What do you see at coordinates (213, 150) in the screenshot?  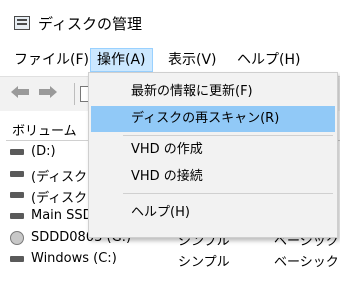 I see `menu-item-create-vhd: VHD の作成` at bounding box center [213, 150].